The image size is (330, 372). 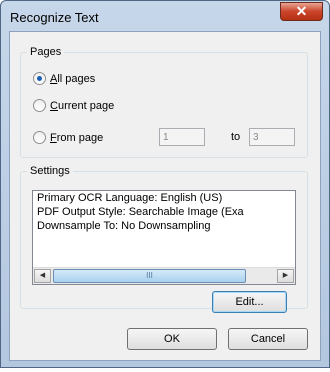 What do you see at coordinates (268, 339) in the screenshot?
I see `cancel-button: Cancel` at bounding box center [268, 339].